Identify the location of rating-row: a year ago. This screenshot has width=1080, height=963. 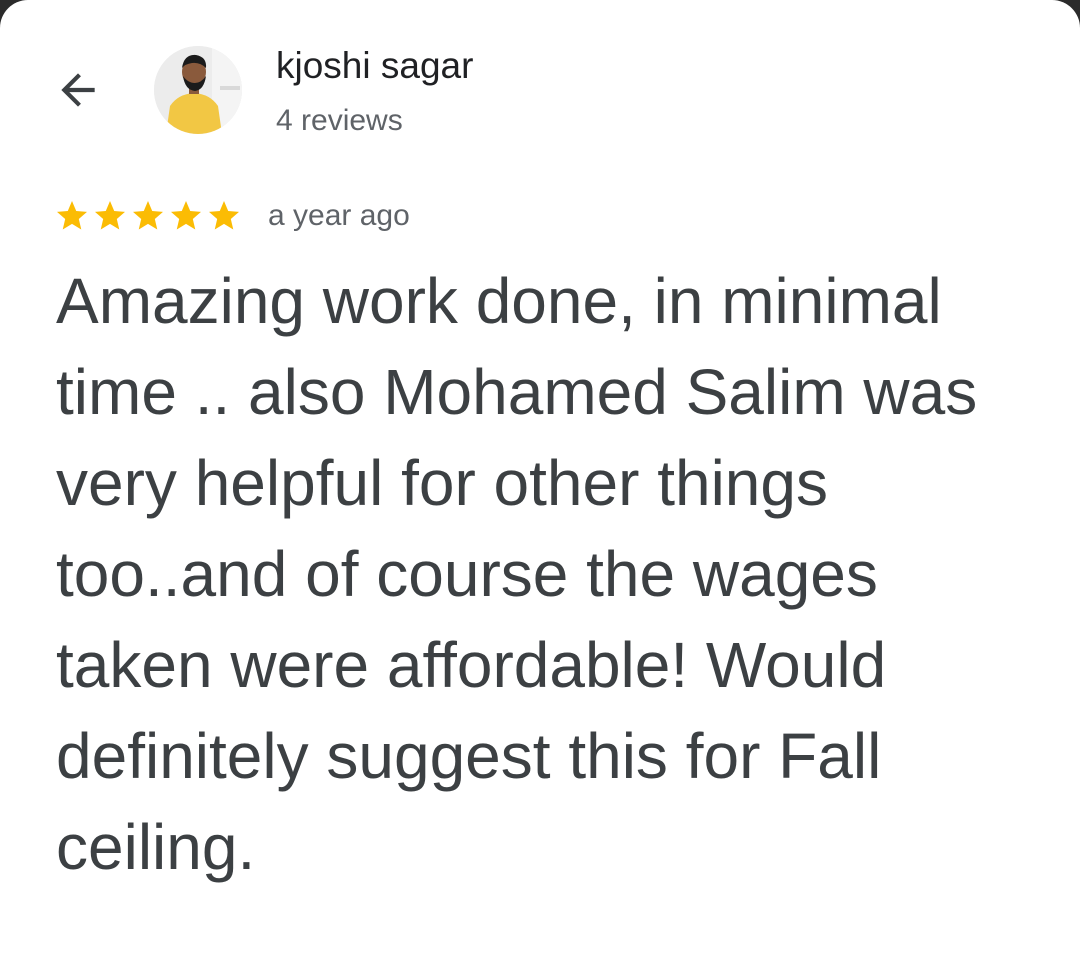
(232, 216).